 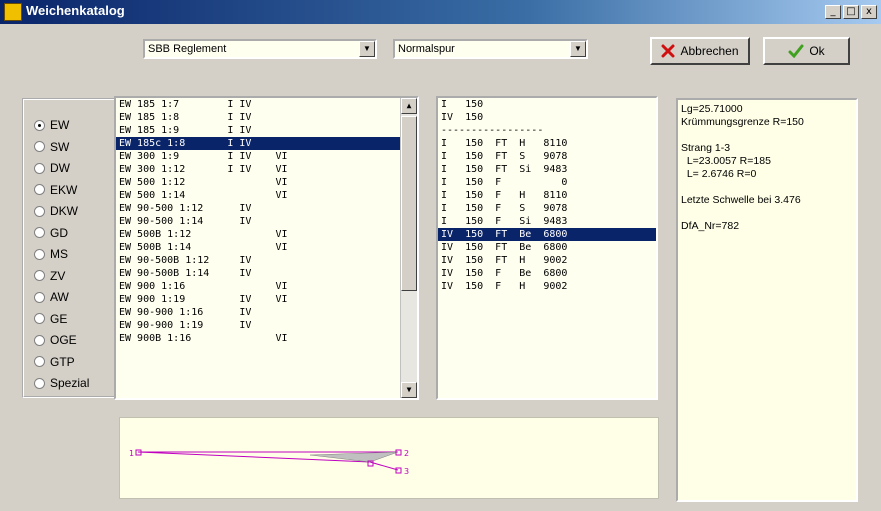 I want to click on gauge-select: Normalspur ▼, so click(x=490, y=49).